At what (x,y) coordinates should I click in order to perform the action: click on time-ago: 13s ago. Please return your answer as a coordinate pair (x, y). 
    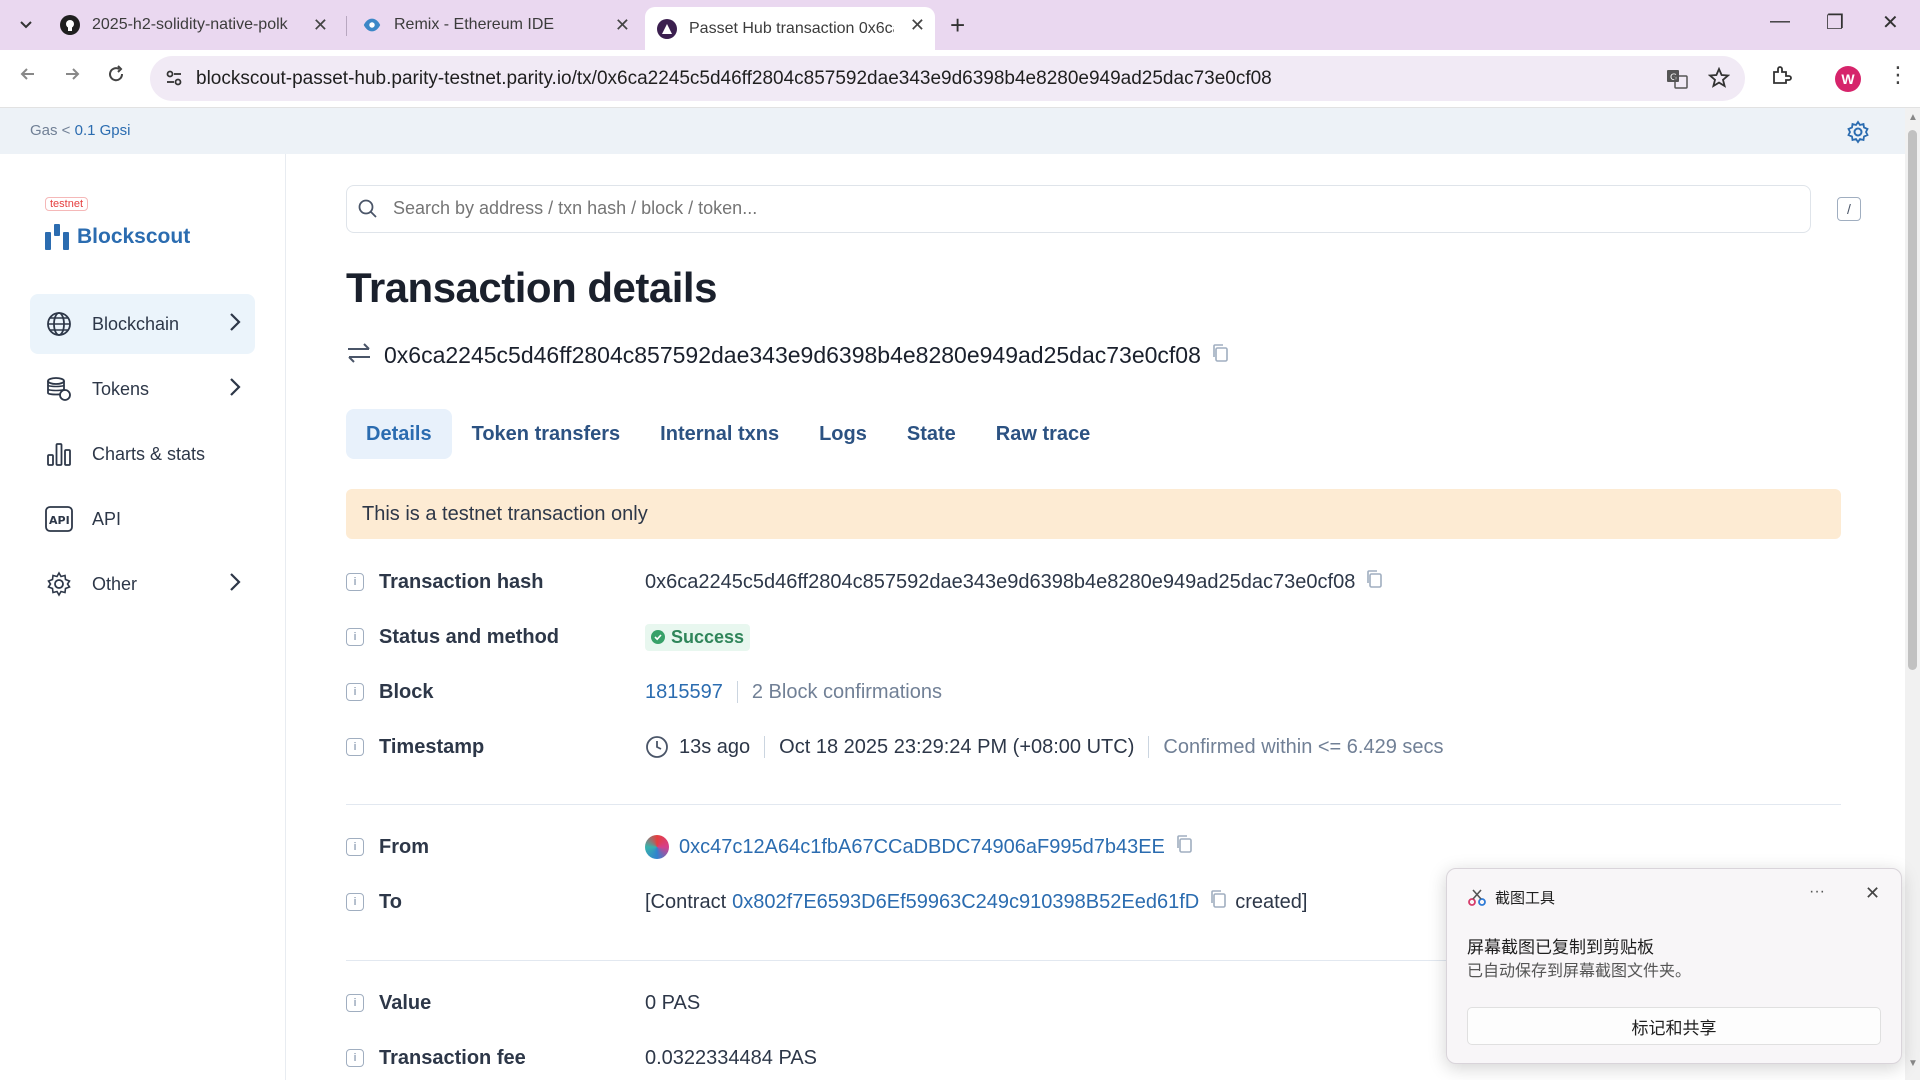
    Looking at the image, I should click on (715, 746).